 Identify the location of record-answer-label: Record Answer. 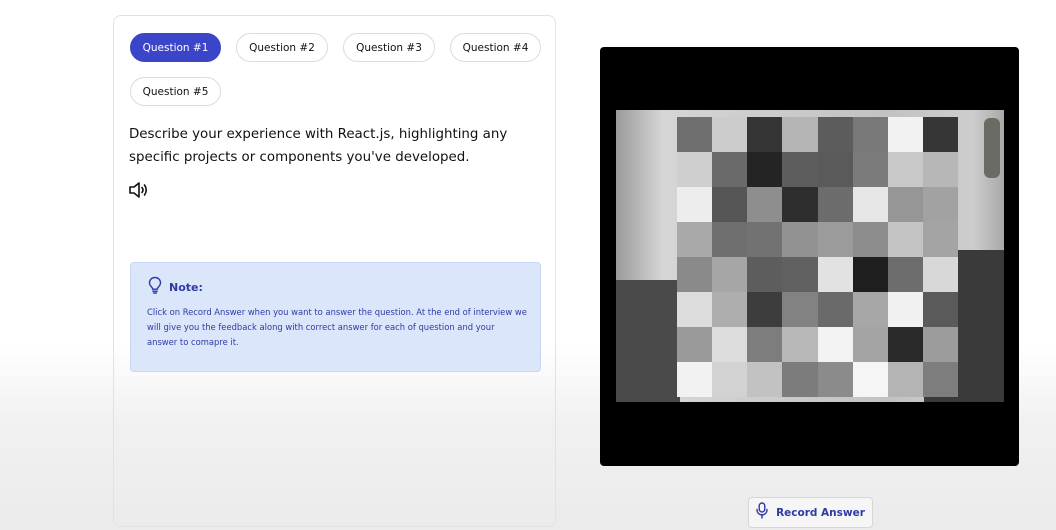
(820, 512).